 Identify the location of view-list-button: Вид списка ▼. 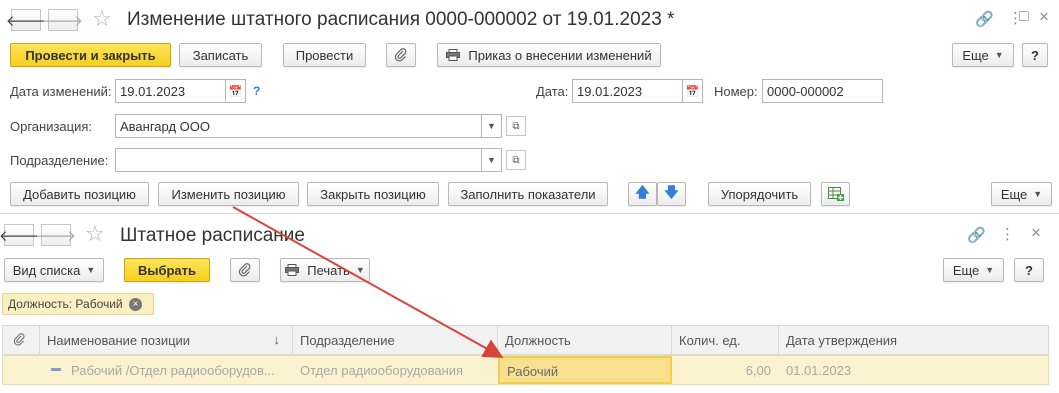
(54, 270).